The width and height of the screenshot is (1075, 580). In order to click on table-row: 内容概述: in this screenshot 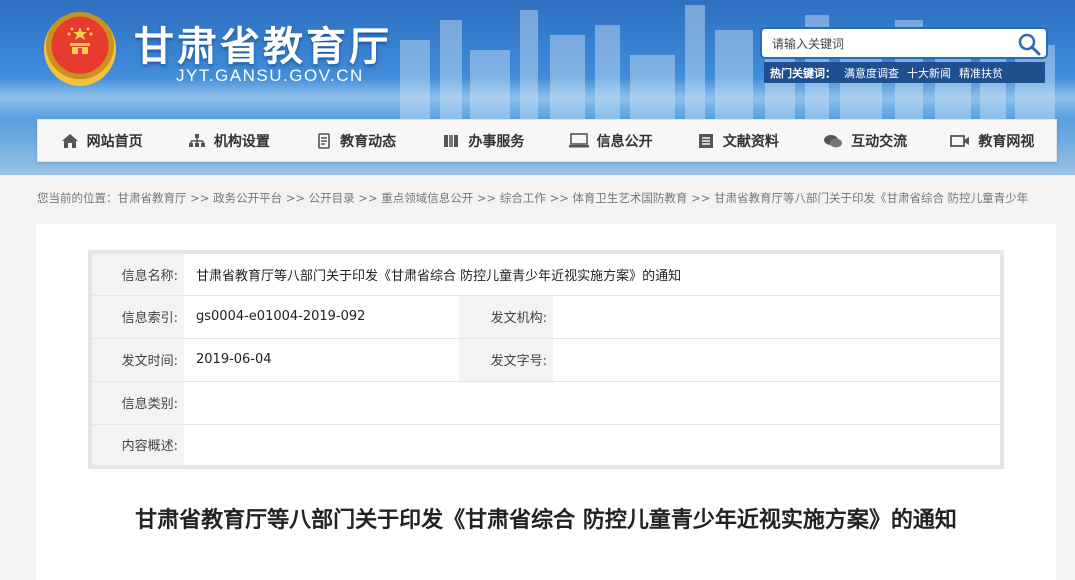, I will do `click(546, 445)`.